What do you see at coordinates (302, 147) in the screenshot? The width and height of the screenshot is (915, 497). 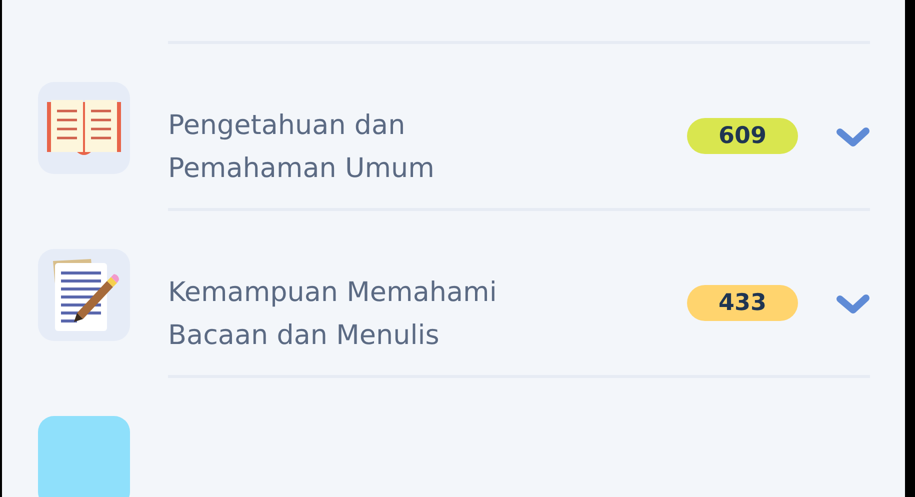 I see `topic-title: Pengetahuan dan Pemahaman Umum` at bounding box center [302, 147].